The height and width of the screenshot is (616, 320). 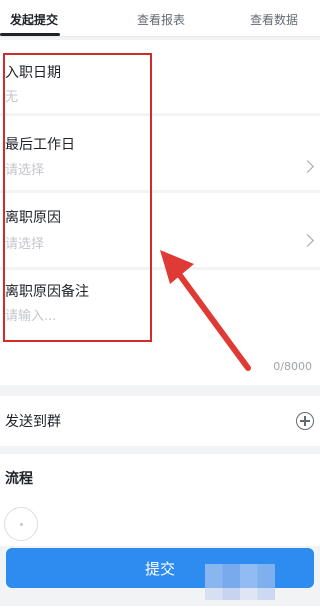 I want to click on active-tab-indicator, so click(x=30, y=34).